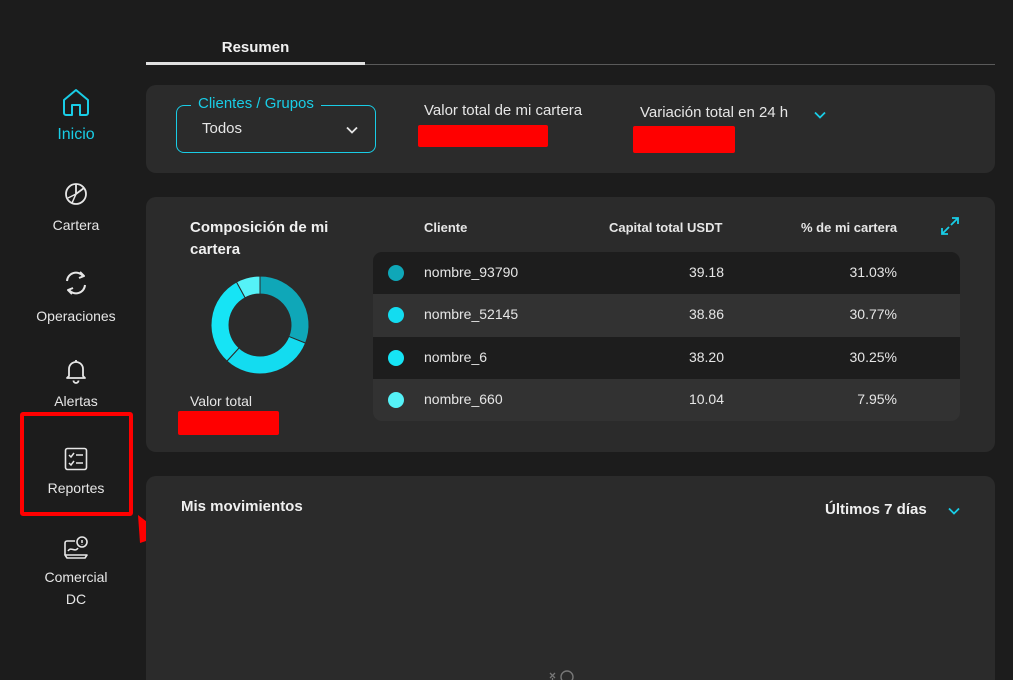 The width and height of the screenshot is (1013, 680). I want to click on empty-state-icon, so click(561, 675).